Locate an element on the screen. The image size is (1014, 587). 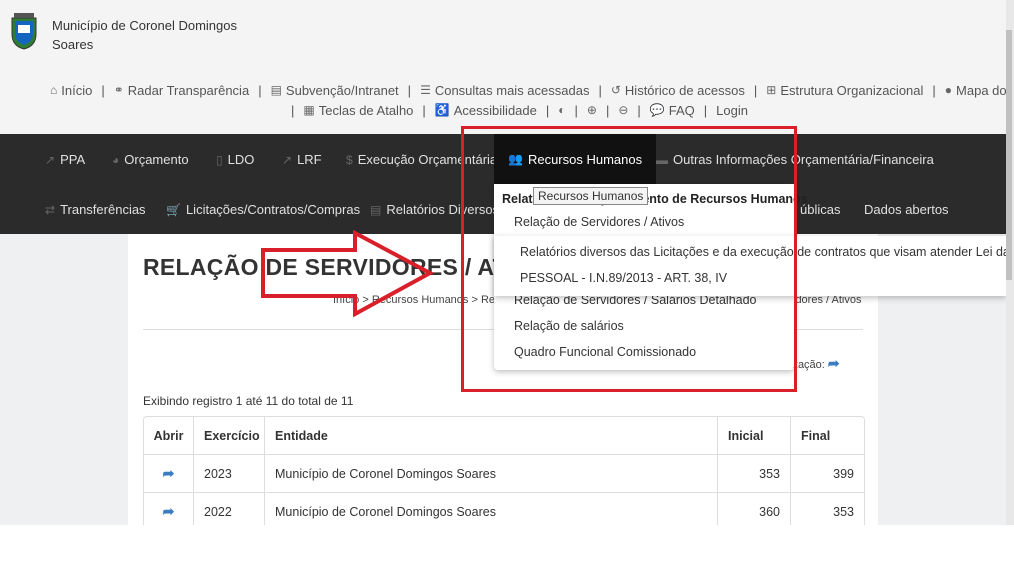
toplink-label: Histórico de acessos is located at coordinates (684, 90).